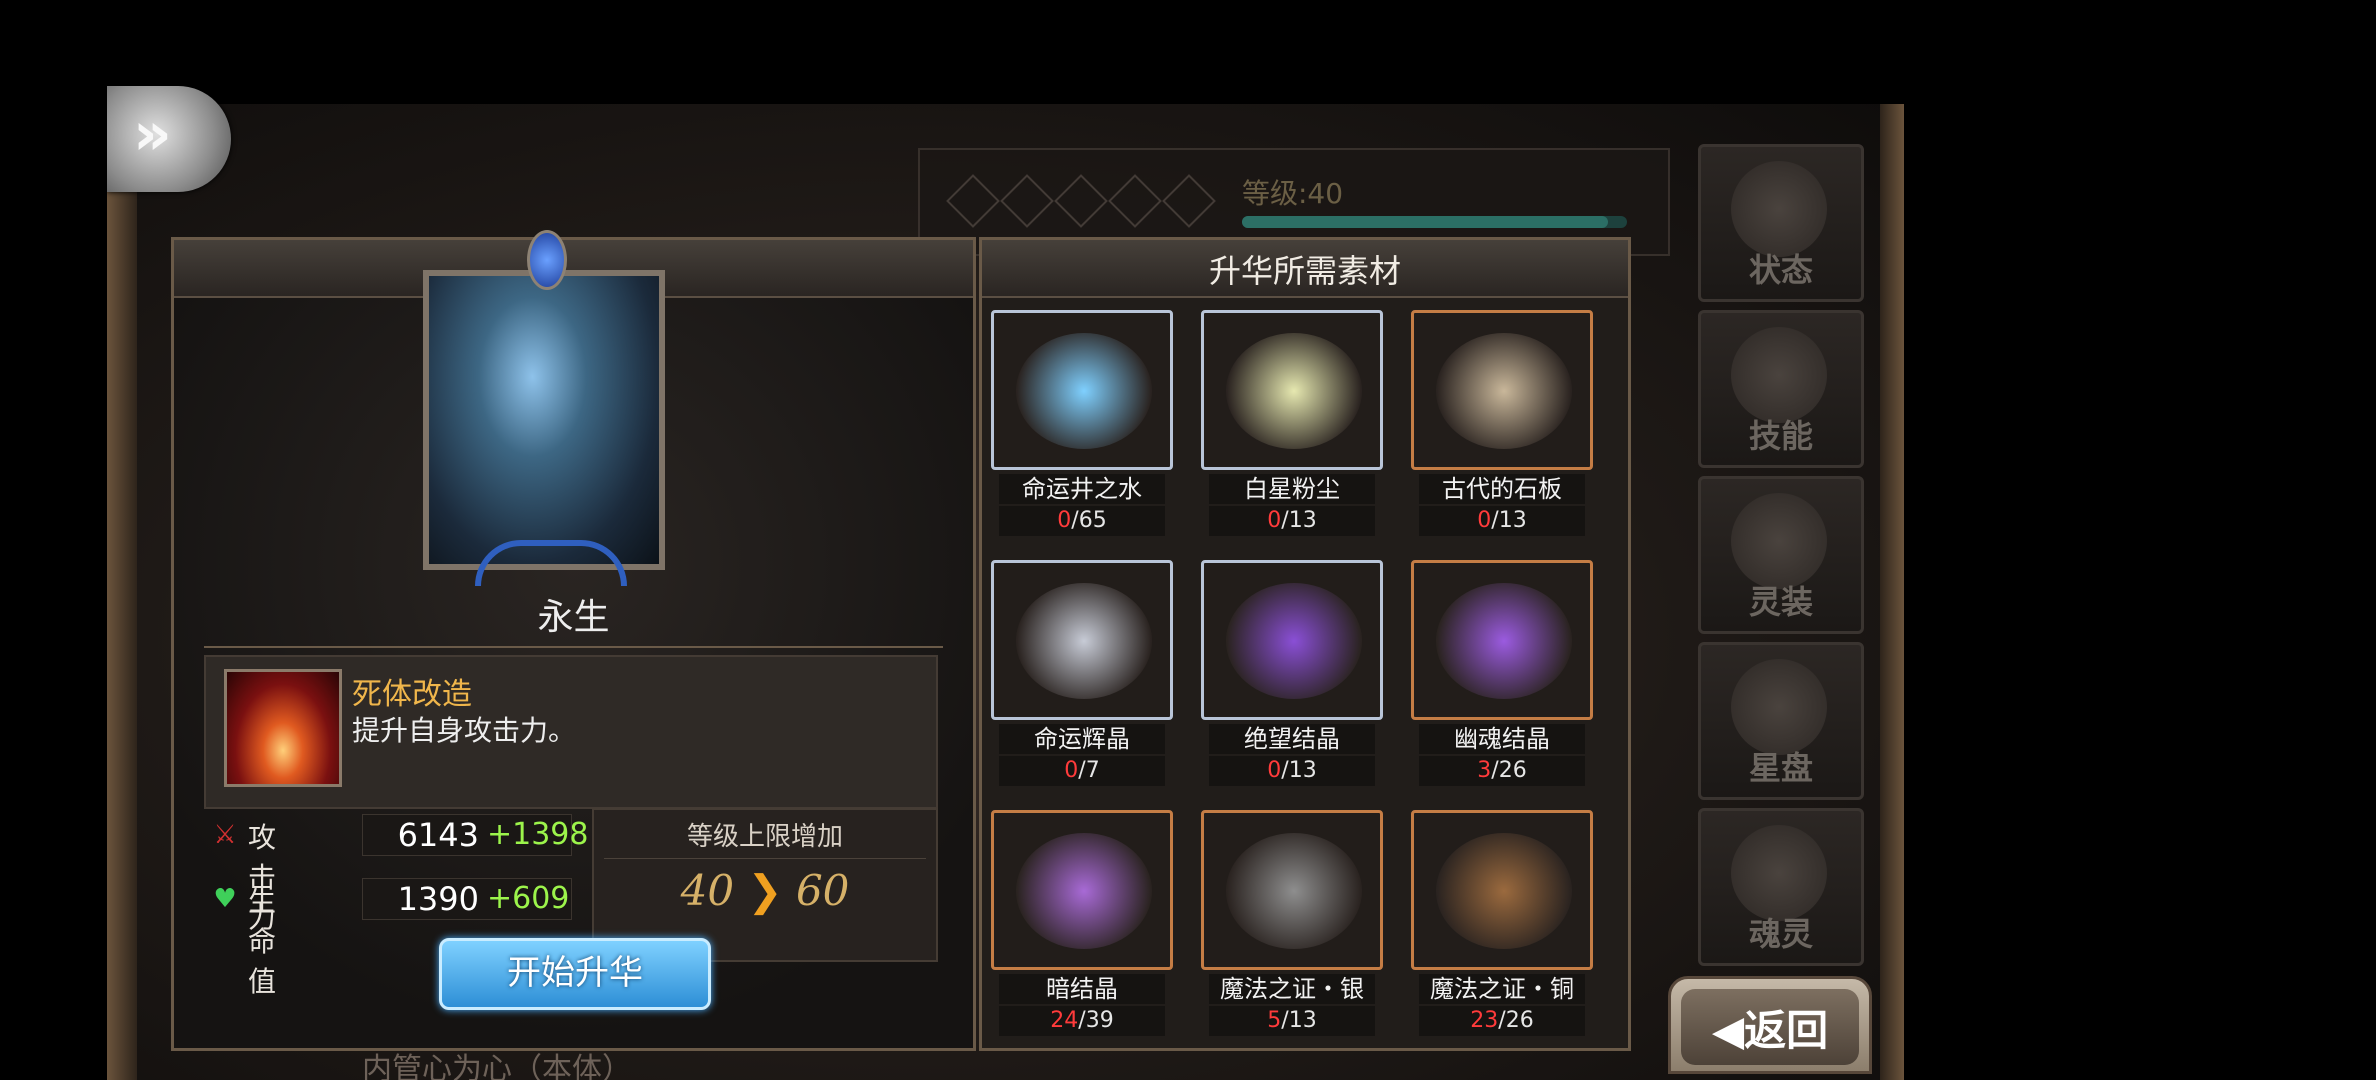 The width and height of the screenshot is (2376, 1080). Describe the element at coordinates (152, 134) in the screenshot. I see `chevron-right-icon: »` at that location.